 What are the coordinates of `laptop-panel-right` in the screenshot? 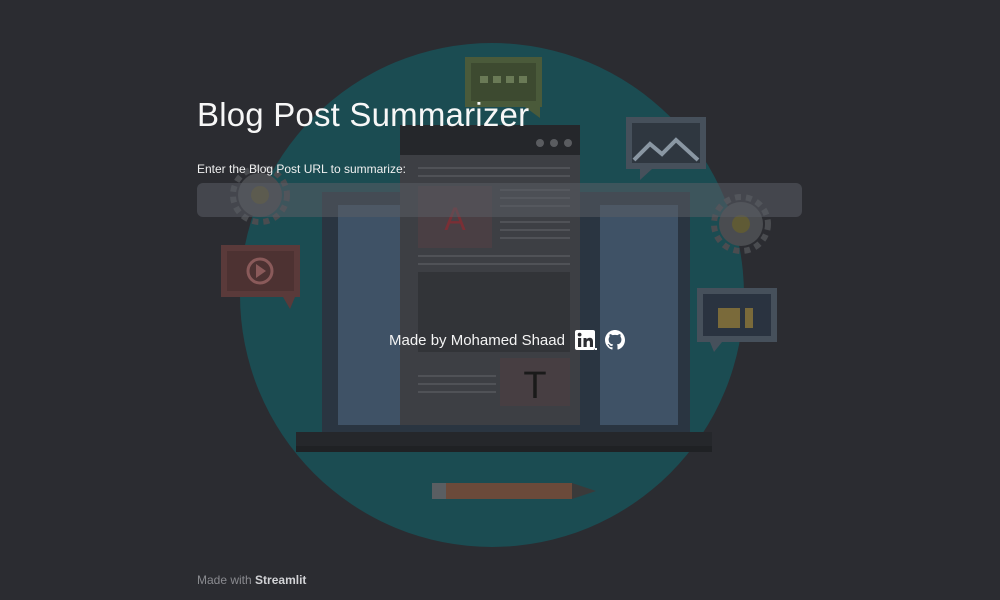 It's located at (639, 315).